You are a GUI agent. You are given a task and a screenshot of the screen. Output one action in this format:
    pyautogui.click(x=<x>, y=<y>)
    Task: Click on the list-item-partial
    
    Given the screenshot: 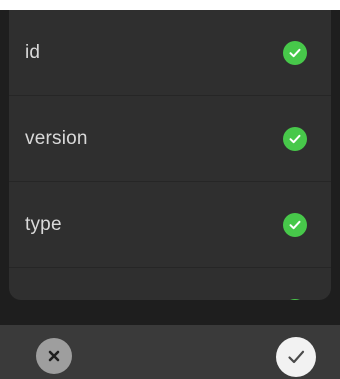 What is the action you would take?
    pyautogui.click(x=170, y=284)
    